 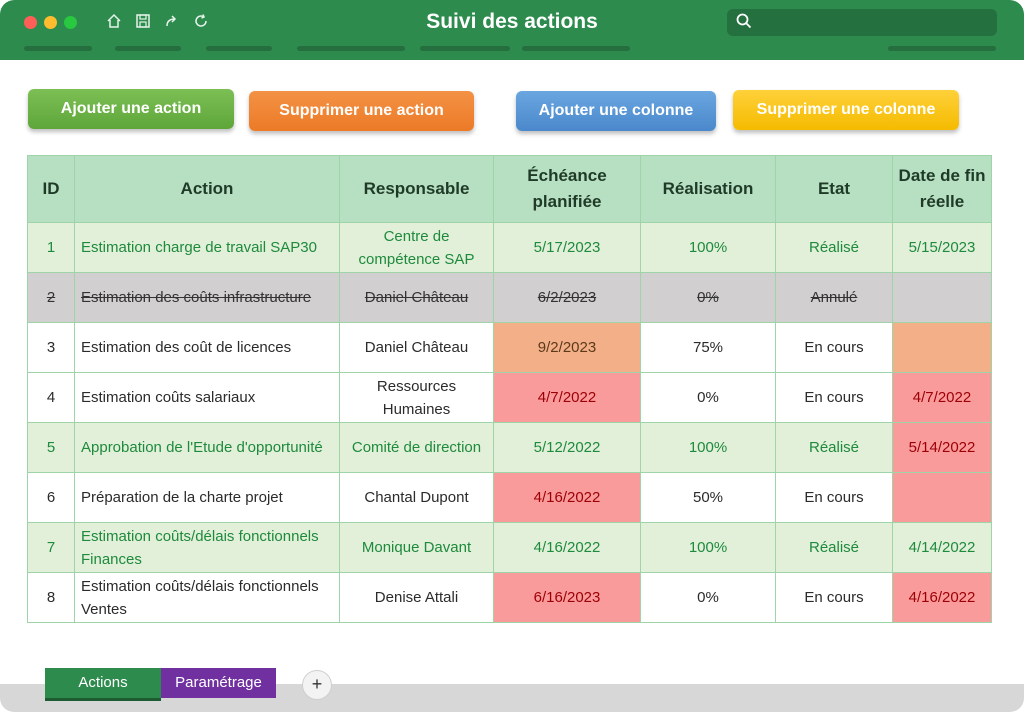 What do you see at coordinates (416, 247) in the screenshot?
I see `cell-responsable: Centre de compétence SAP` at bounding box center [416, 247].